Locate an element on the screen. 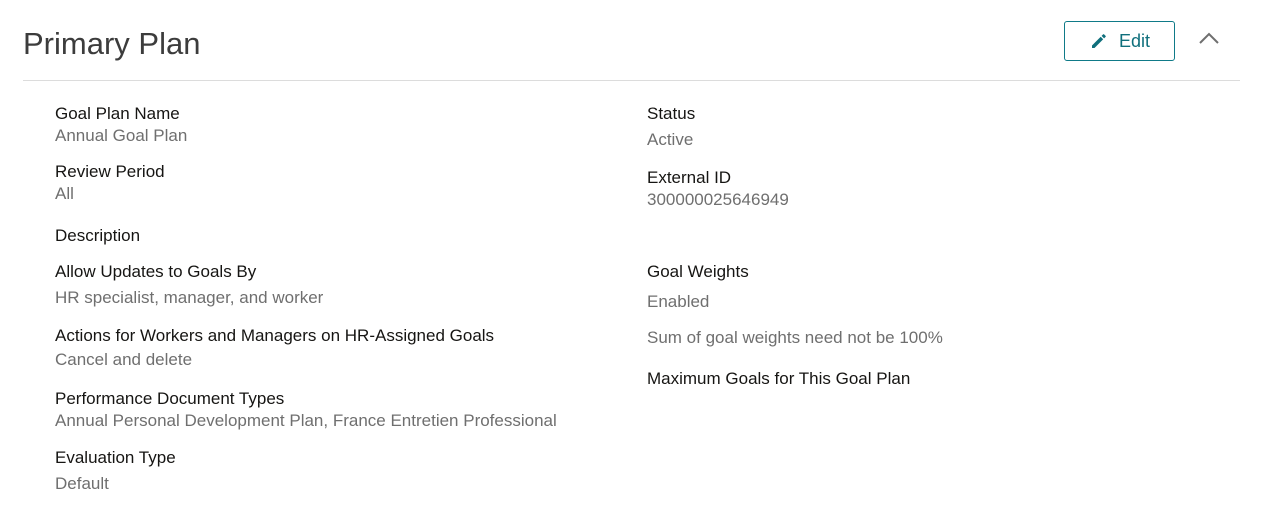  collapse-toggle is located at coordinates (1209, 40).